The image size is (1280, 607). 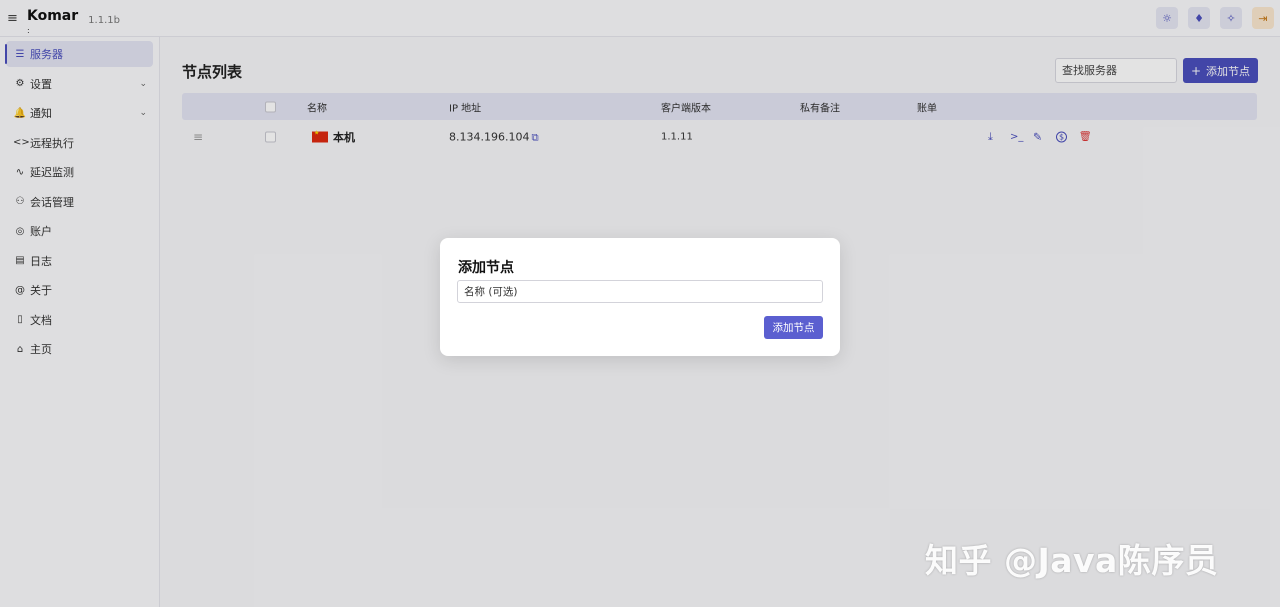 I want to click on modal-title: 添加节点, so click(x=486, y=268).